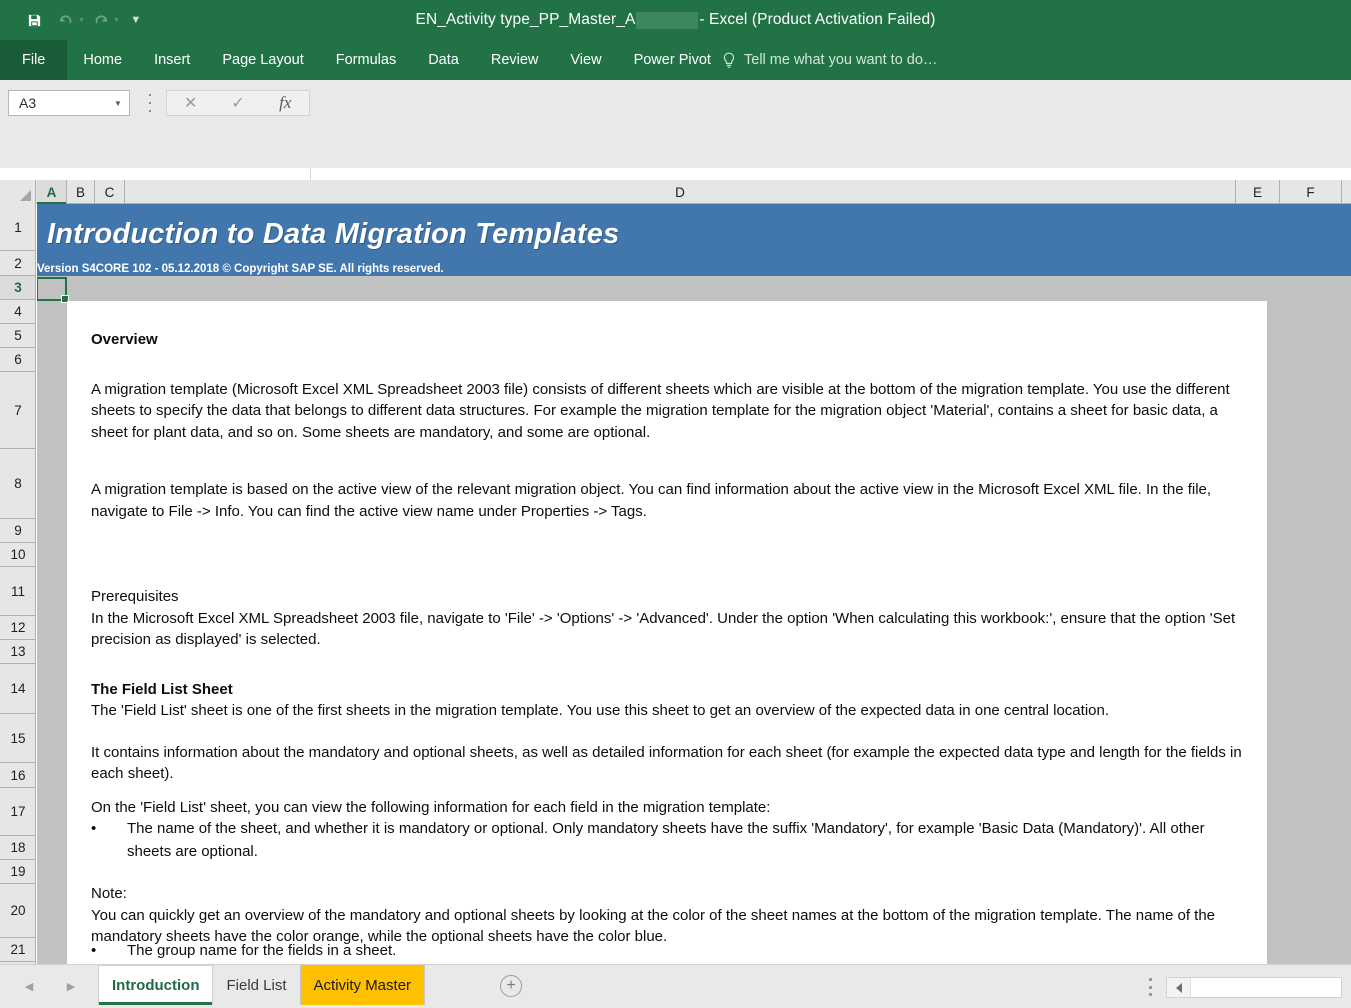 Image resolution: width=1351 pixels, height=1008 pixels. What do you see at coordinates (17, 288) in the screenshot?
I see `row-header-3: 3` at bounding box center [17, 288].